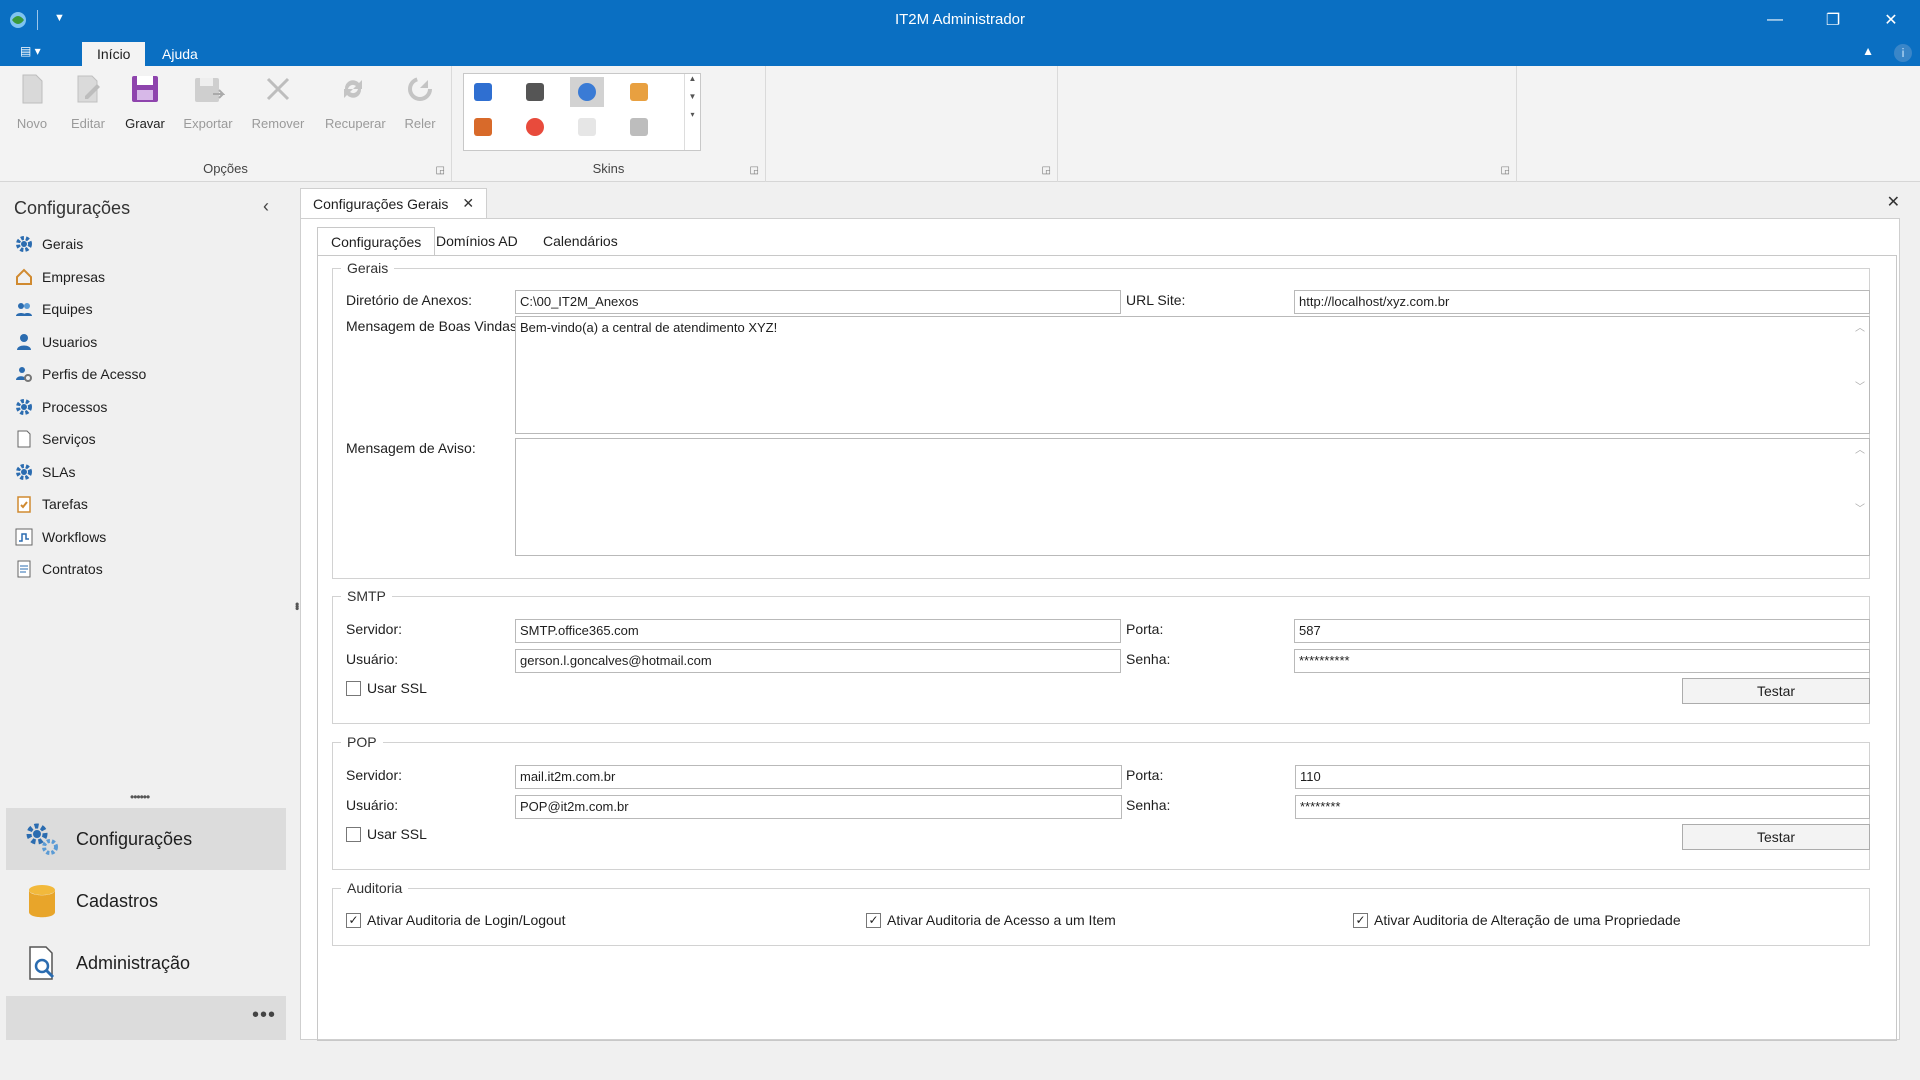  Describe the element at coordinates (24, 504) in the screenshot. I see `clipboard-check-icon` at that location.